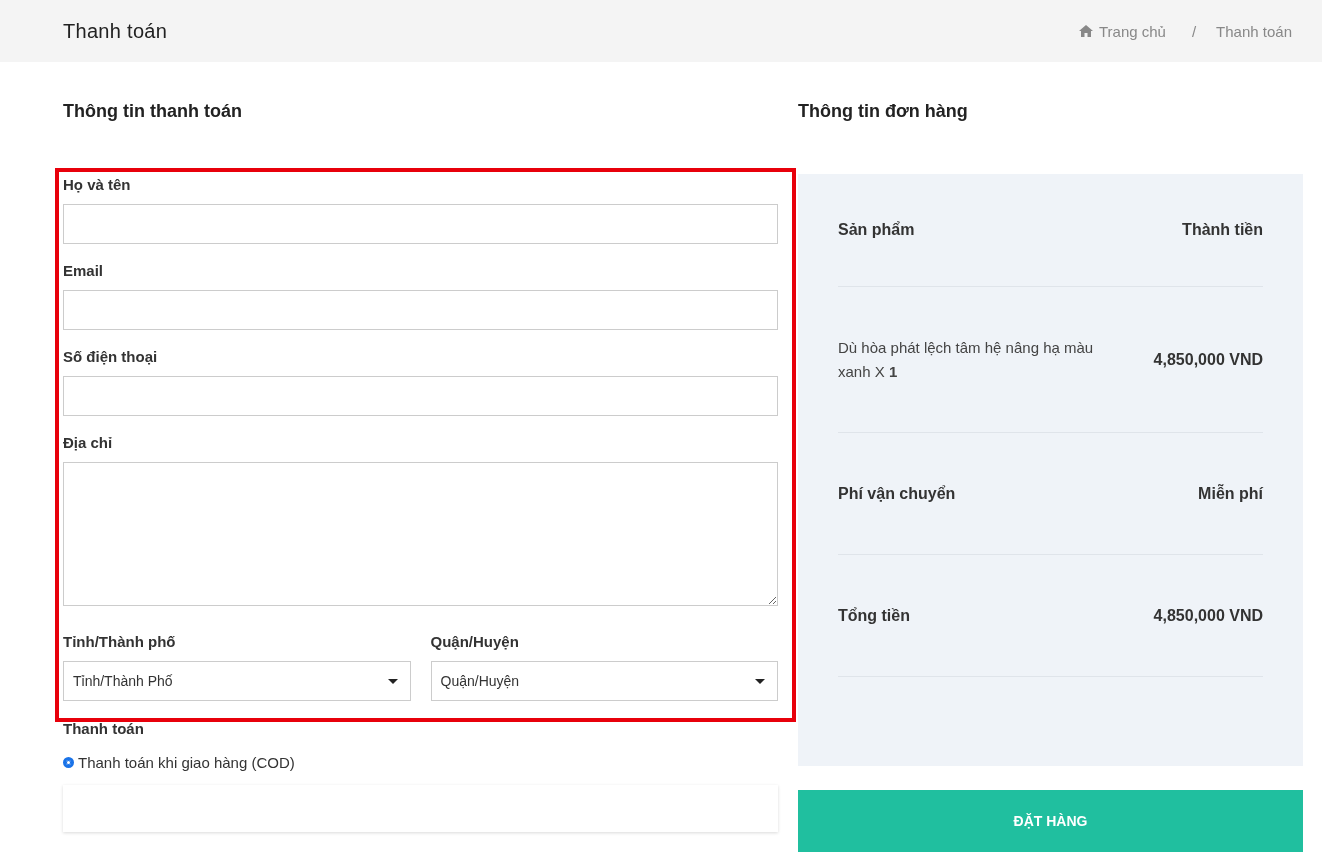 This screenshot has height=862, width=1322. Describe the element at coordinates (874, 615) in the screenshot. I see `total-label: Tổng tiền` at that location.